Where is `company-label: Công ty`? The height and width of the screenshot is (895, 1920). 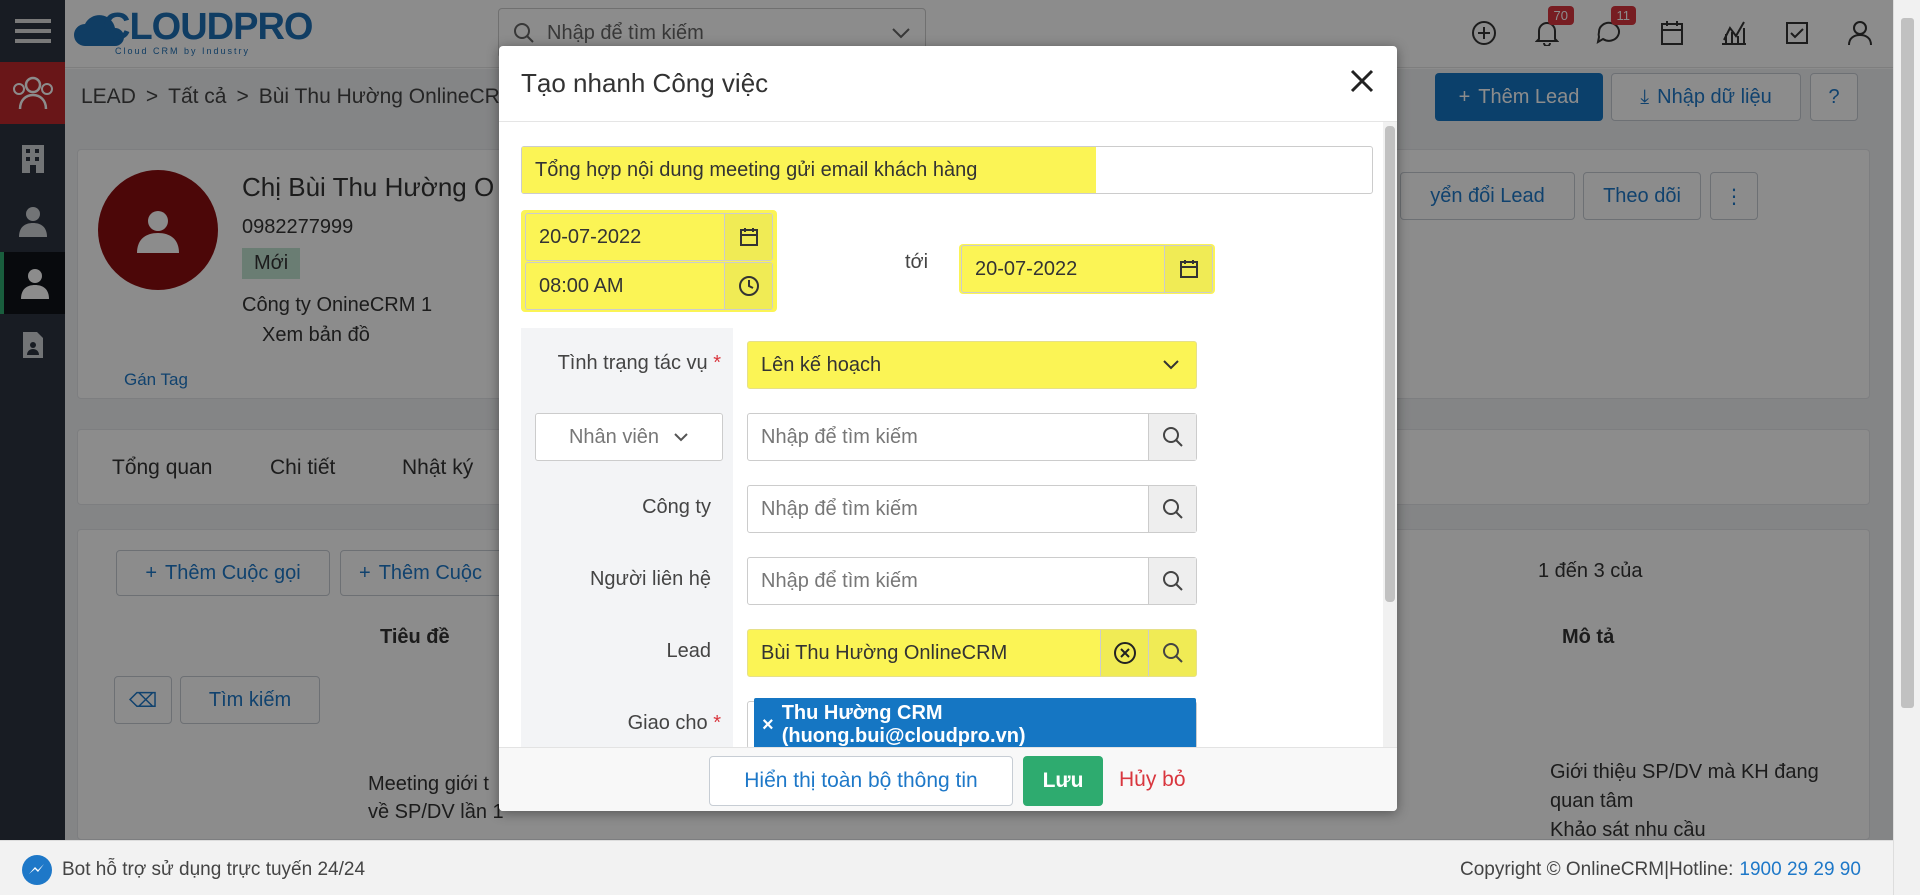 company-label: Công ty is located at coordinates (676, 507).